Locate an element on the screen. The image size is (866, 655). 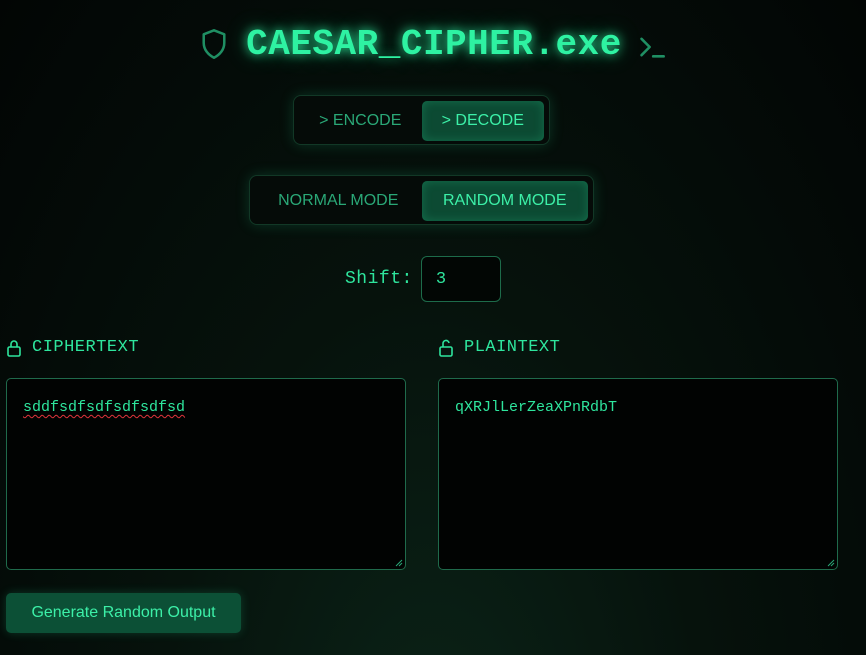
shift-label: Shift: is located at coordinates (379, 279).